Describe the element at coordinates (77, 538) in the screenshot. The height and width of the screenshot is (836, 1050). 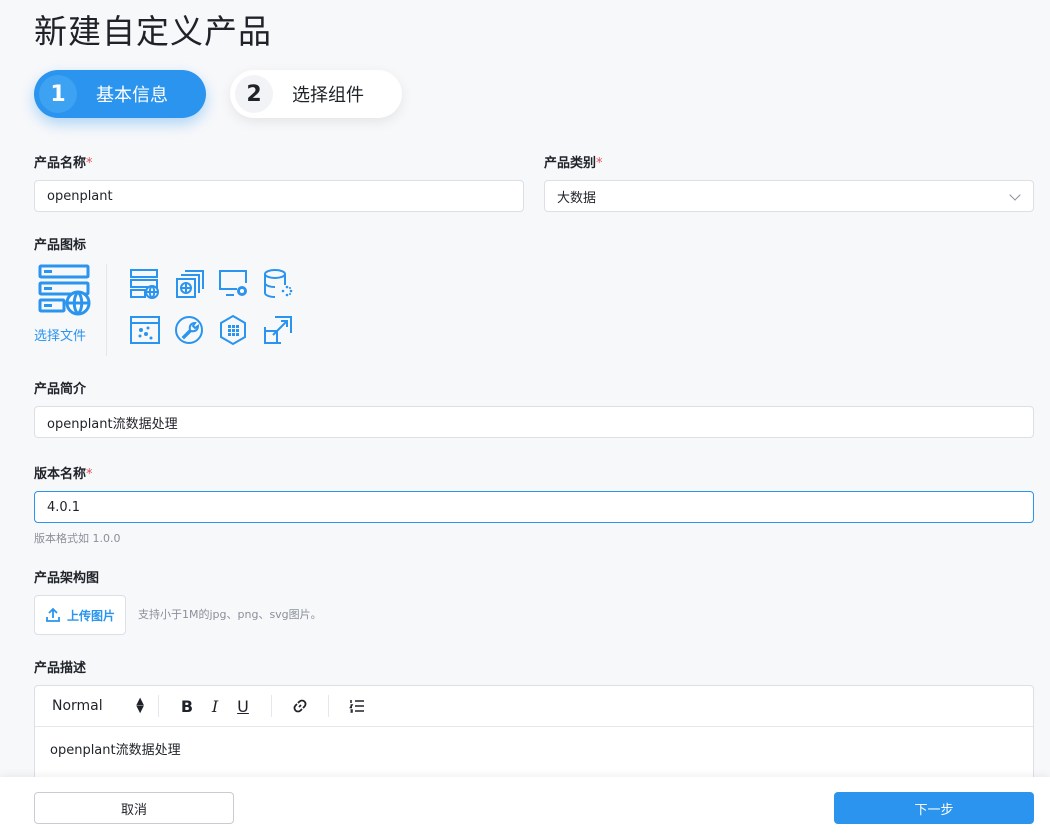
I see `version-format-hint: 版本格式如 1.0.0` at that location.